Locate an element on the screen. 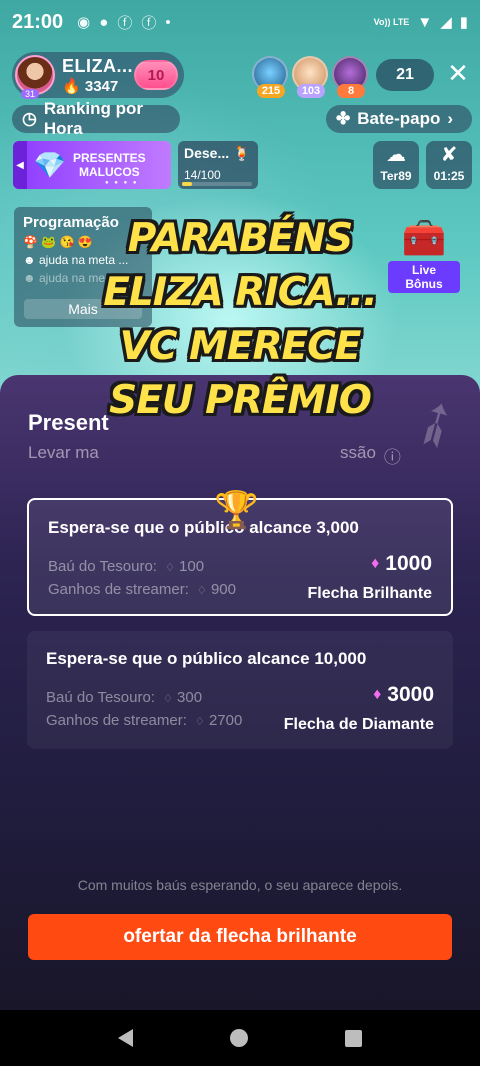  battery-icon: ▮ is located at coordinates (463, 22).